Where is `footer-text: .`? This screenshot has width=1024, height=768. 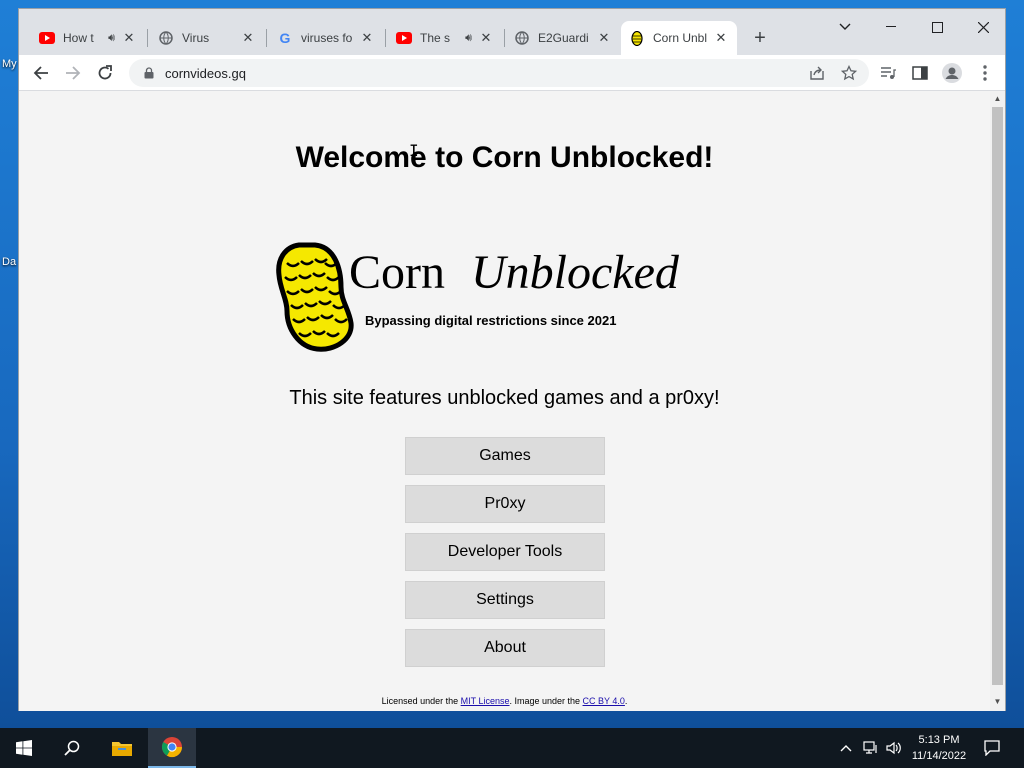
footer-text: . is located at coordinates (626, 701).